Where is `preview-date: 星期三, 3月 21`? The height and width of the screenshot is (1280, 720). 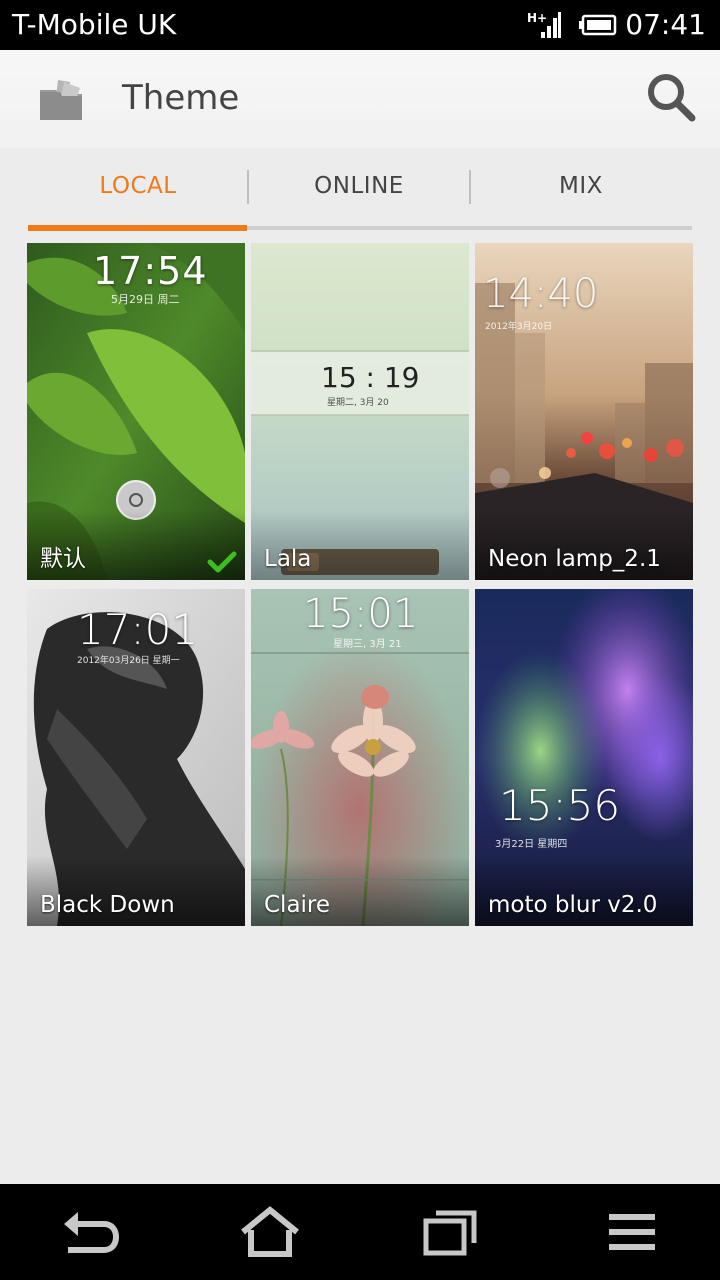 preview-date: 星期三, 3月 21 is located at coordinates (367, 644).